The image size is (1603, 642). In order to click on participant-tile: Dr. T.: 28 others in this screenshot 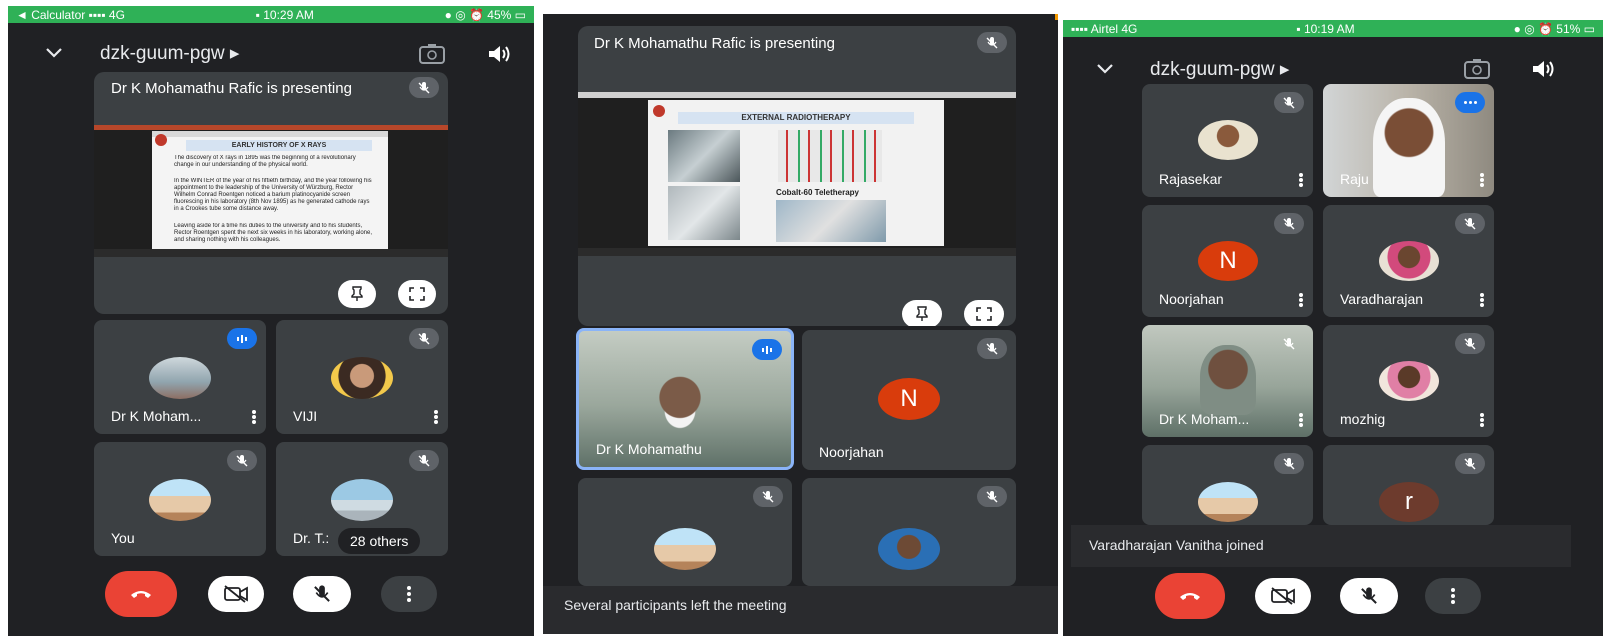, I will do `click(362, 499)`.